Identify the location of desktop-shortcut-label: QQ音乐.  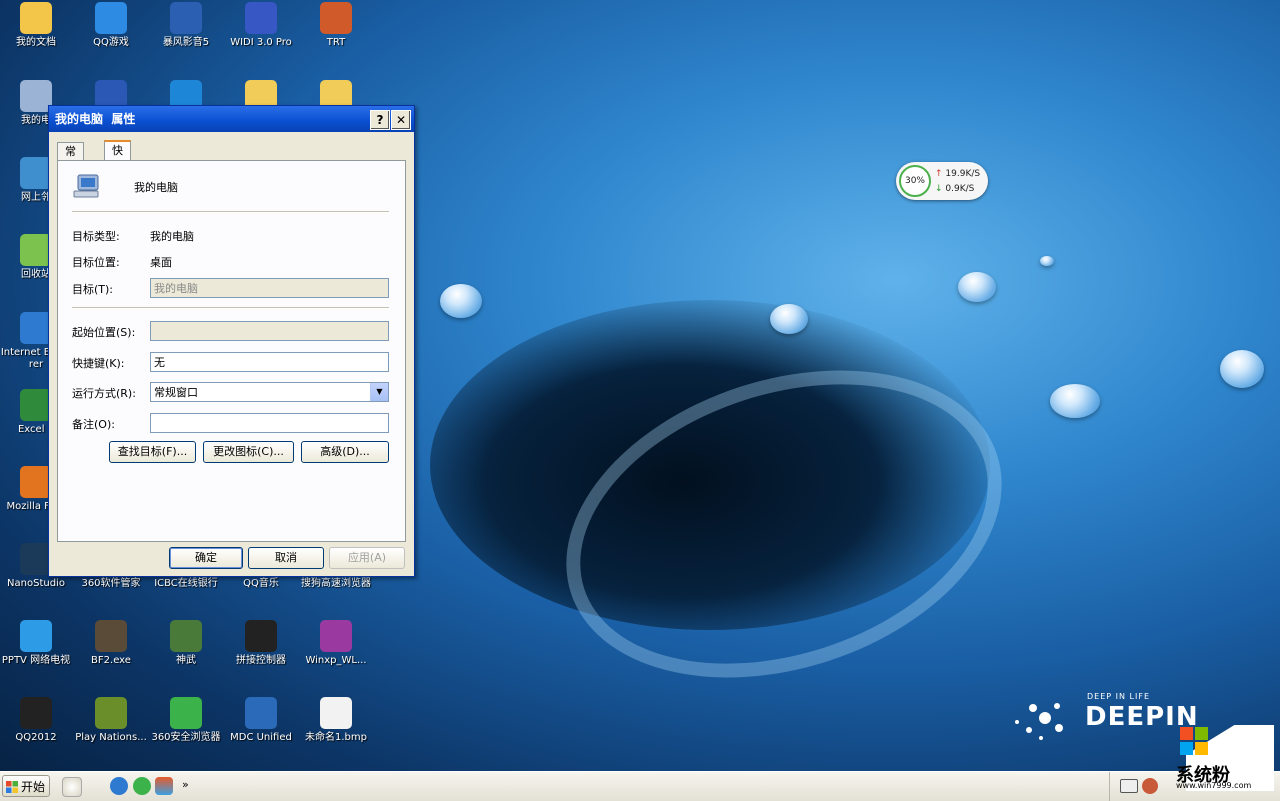
(261, 583).